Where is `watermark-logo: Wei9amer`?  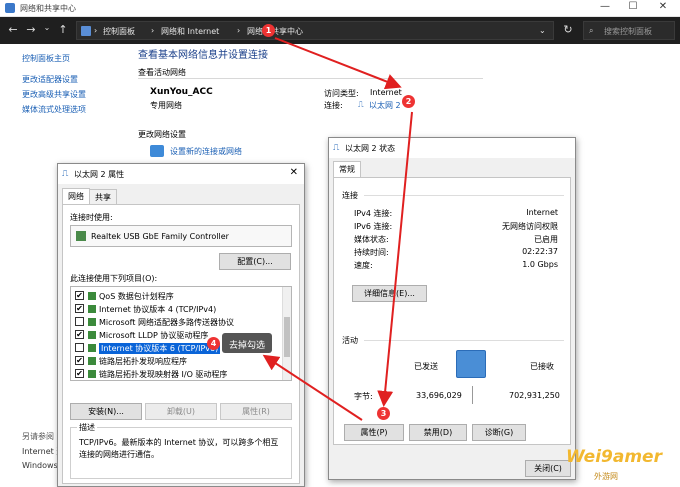
watermark-logo: Wei9amer is located at coordinates (614, 457).